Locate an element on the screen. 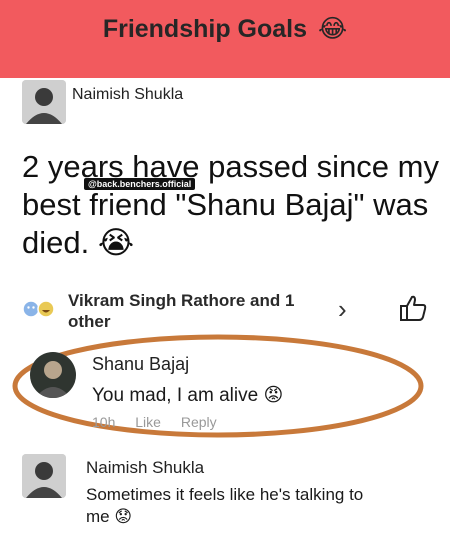  angry-emoji: 😡 is located at coordinates (273, 395).